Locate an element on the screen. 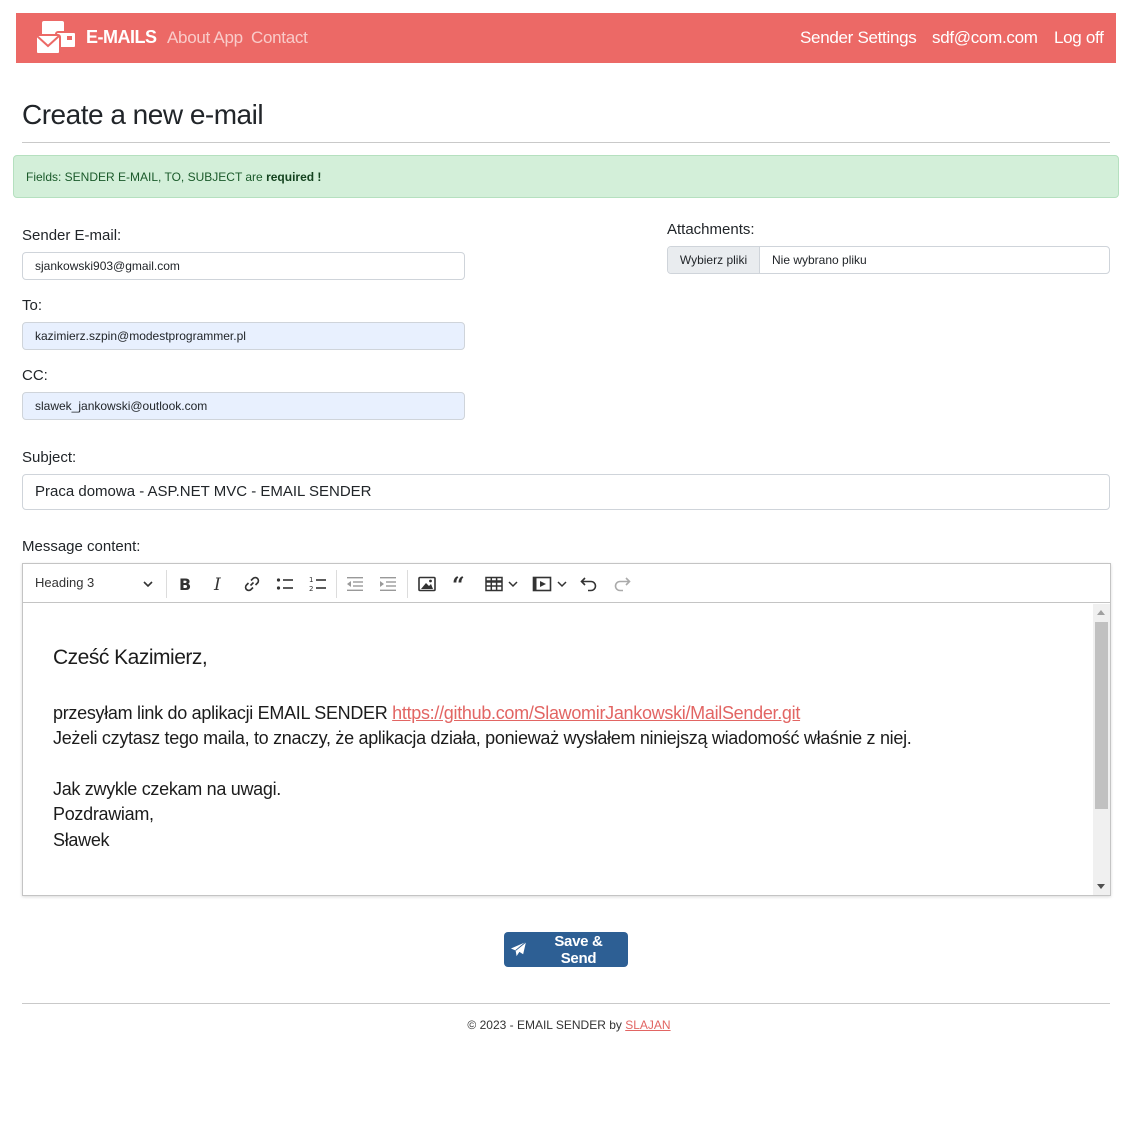 This screenshot has height=1126, width=1138. svg-text: I is located at coordinates (217, 584).